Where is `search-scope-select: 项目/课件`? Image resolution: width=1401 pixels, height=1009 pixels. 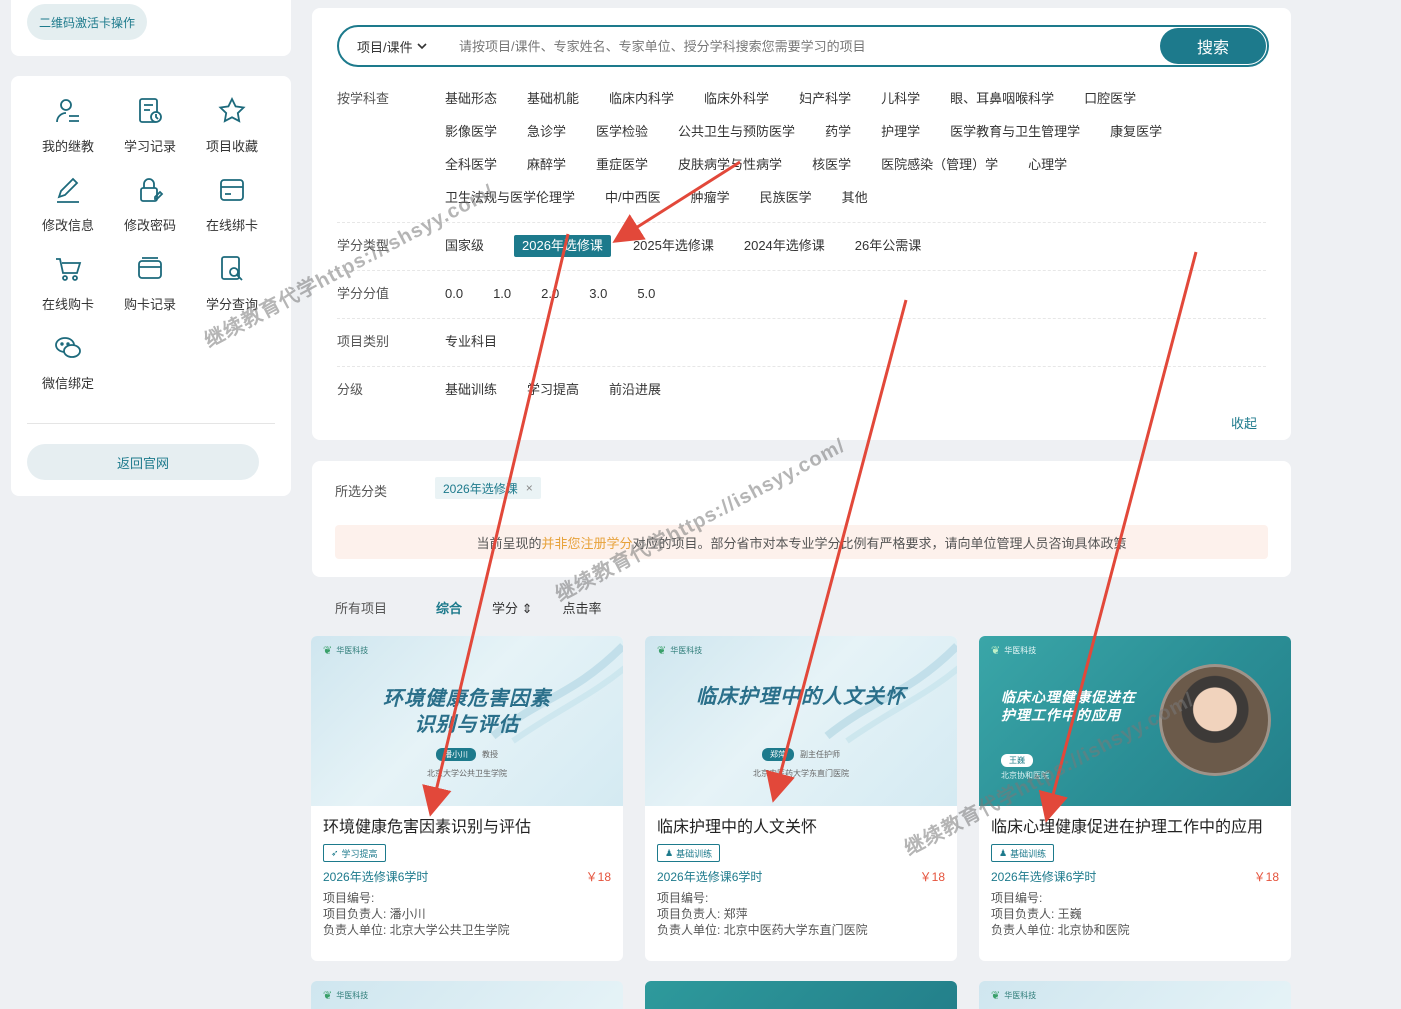
search-scope-select: 项目/课件 is located at coordinates (399, 46).